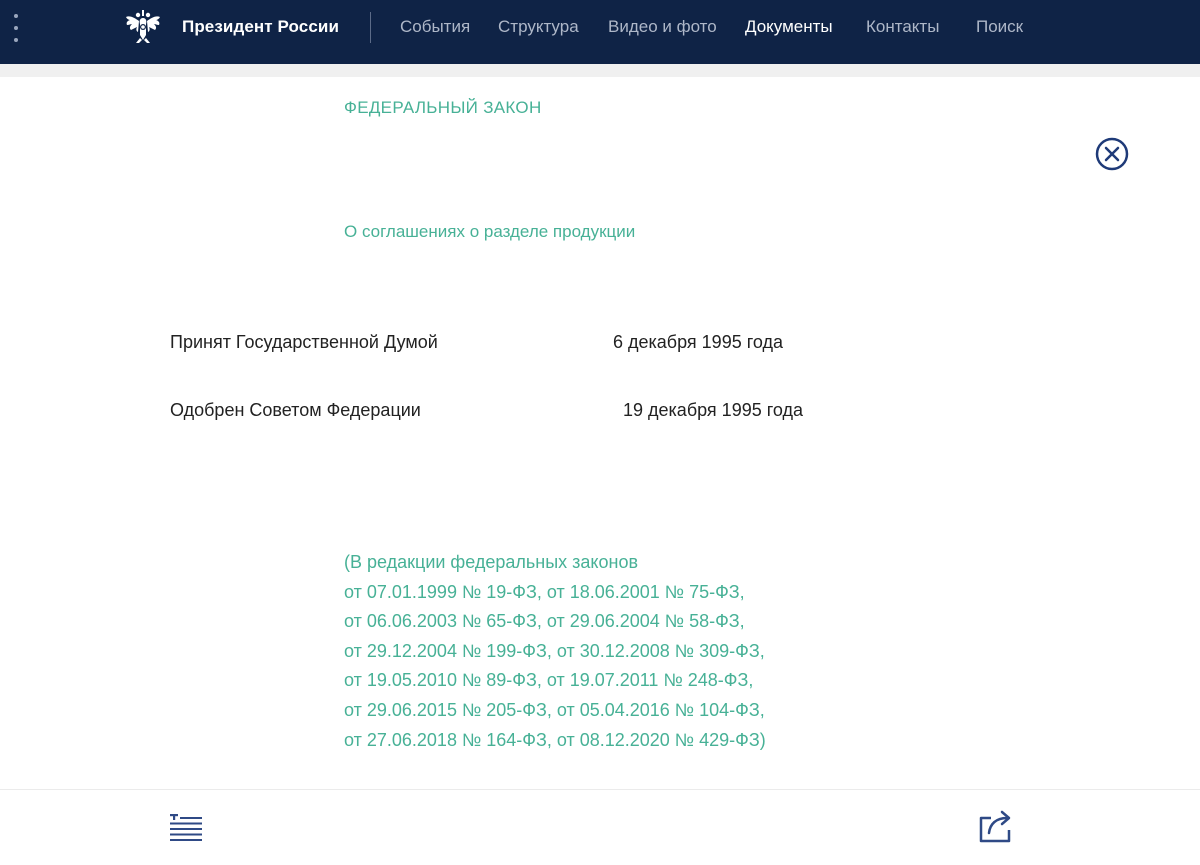  I want to click on nav-contacts: Контакты, so click(902, 27).